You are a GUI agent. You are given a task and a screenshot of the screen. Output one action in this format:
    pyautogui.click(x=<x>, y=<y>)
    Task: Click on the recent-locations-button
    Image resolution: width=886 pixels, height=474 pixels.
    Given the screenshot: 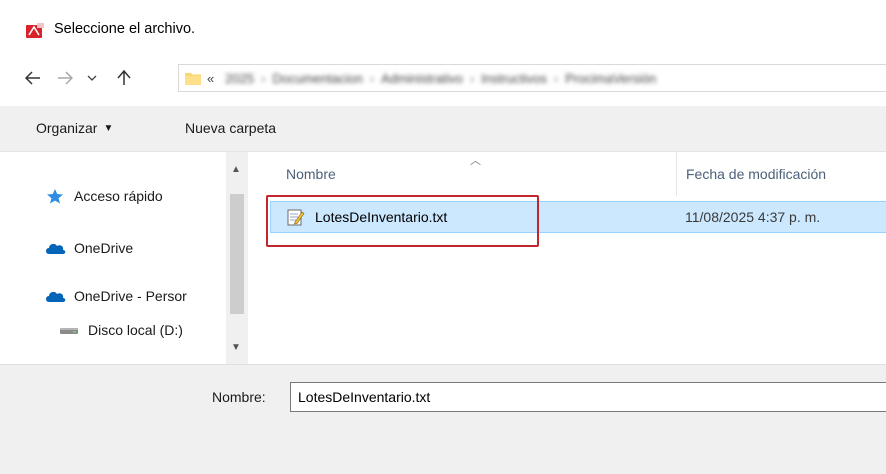 What is the action you would take?
    pyautogui.click(x=92, y=78)
    